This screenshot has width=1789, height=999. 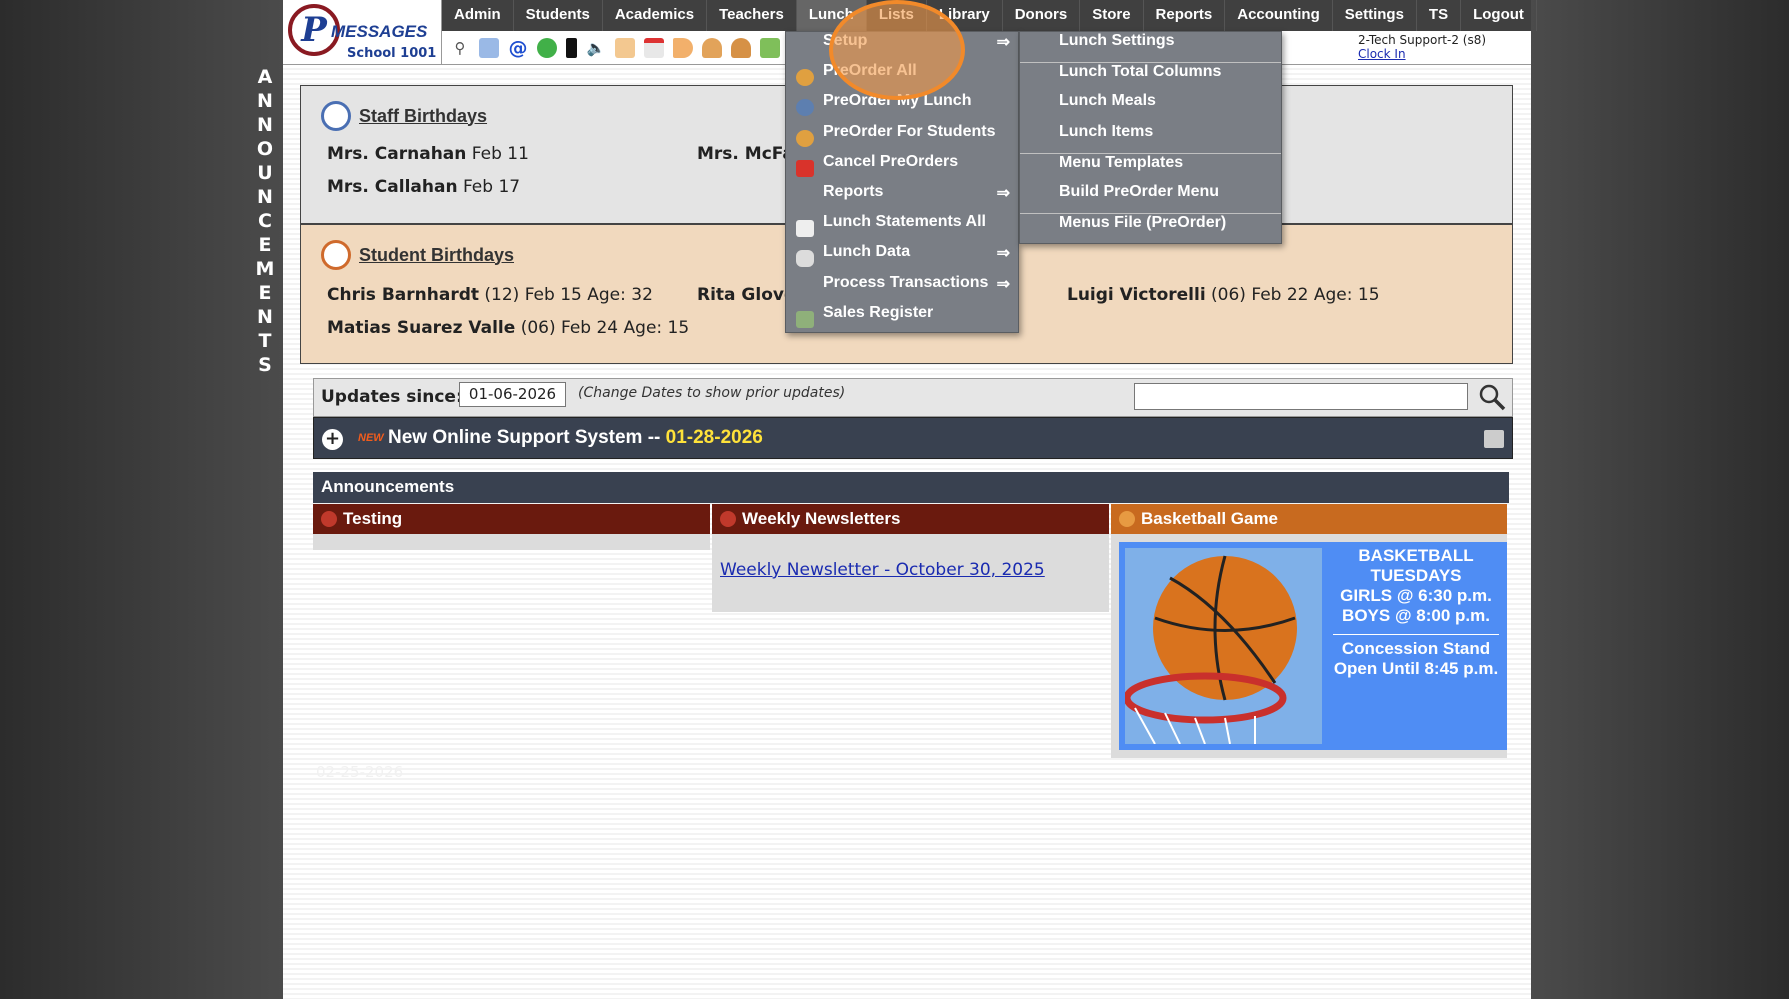 I want to click on setup-menu-lunch-meals: Lunch Meals, so click(x=1150, y=107).